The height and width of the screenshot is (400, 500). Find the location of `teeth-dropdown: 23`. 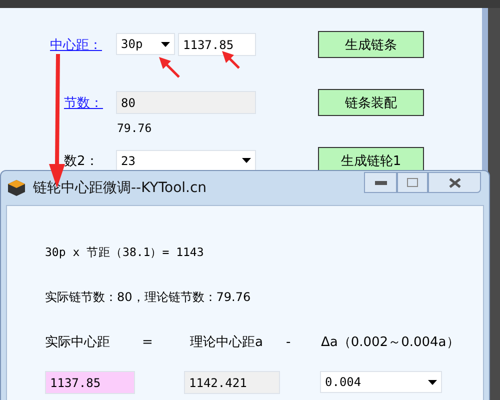

teeth-dropdown: 23 is located at coordinates (186, 161).